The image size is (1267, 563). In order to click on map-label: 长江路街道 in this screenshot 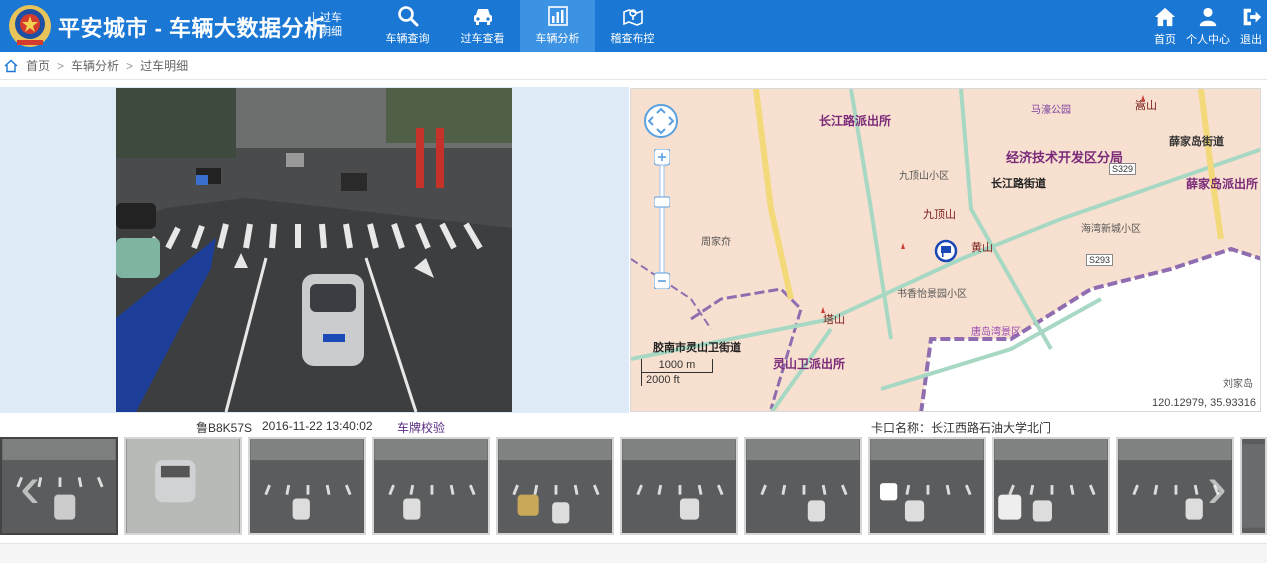, I will do `click(1018, 184)`.